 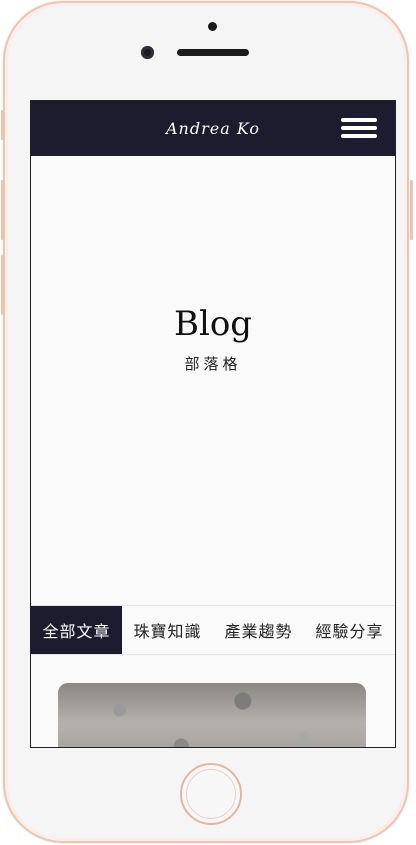 I want to click on home-button, so click(x=211, y=794).